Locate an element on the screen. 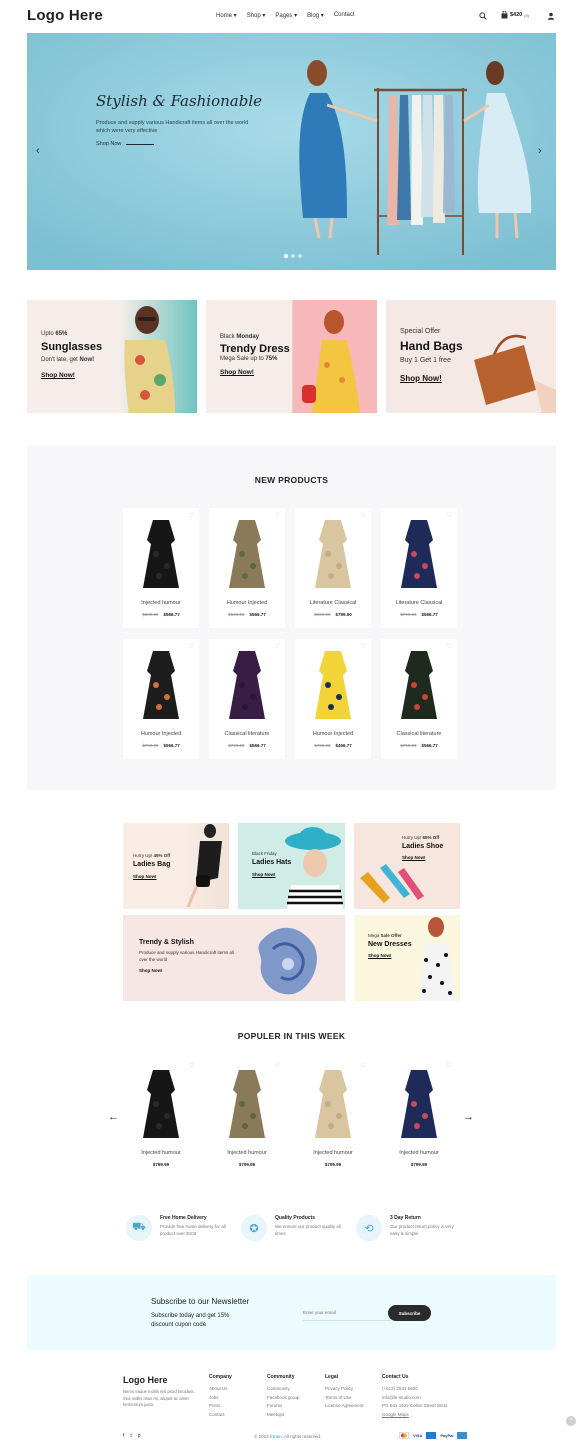 This screenshot has height=1446, width=583. search-icon is located at coordinates (483, 16).